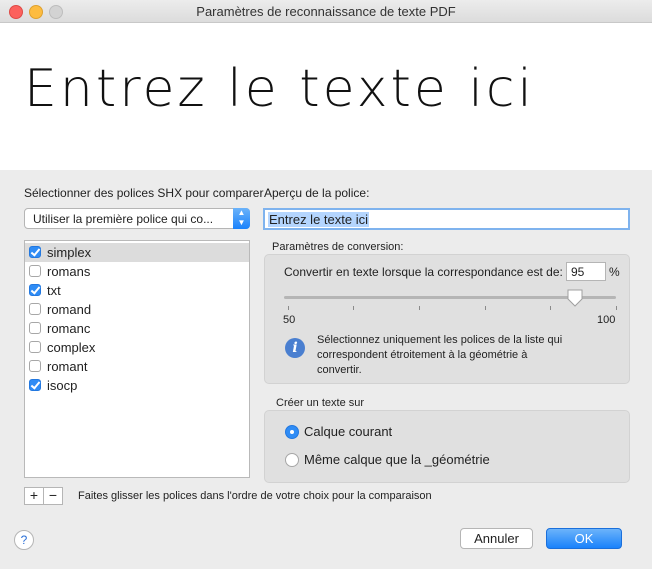 This screenshot has height=569, width=652. Describe the element at coordinates (292, 460) in the screenshot. I see `radio-same-layer` at that location.